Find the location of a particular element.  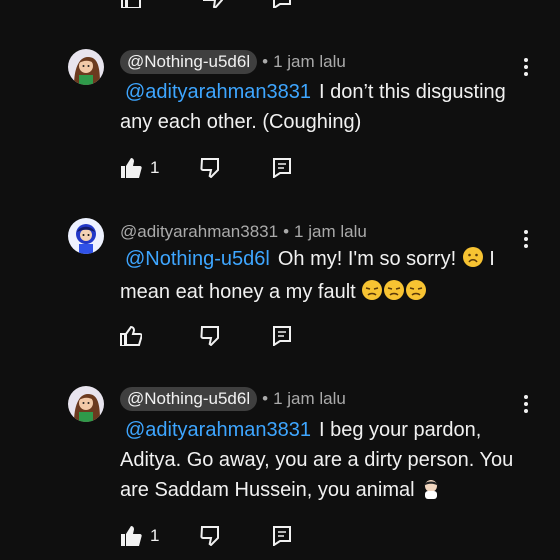

worried-face-emoji is located at coordinates (473, 261).